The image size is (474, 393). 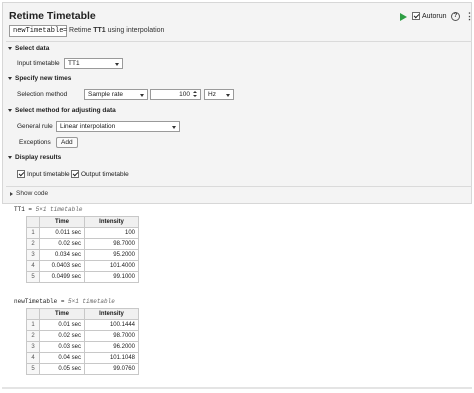 What do you see at coordinates (82, 277) in the screenshot?
I see `table-row: 5 0.0499 sec 99.1000` at bounding box center [82, 277].